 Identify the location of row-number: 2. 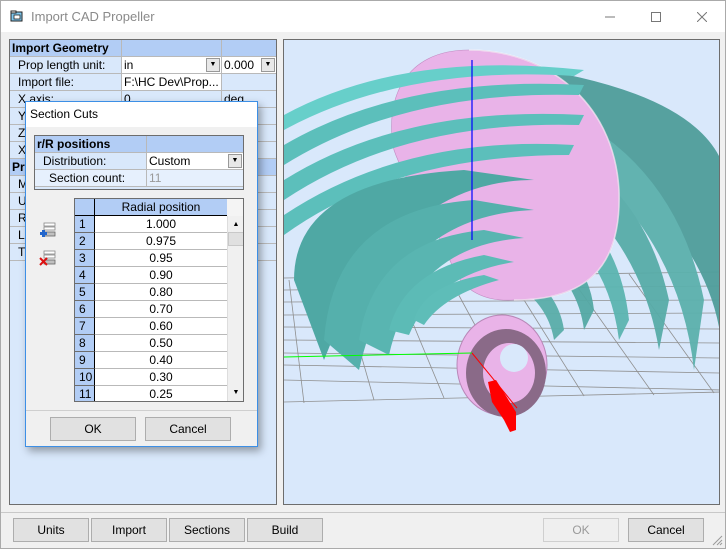
(85, 241).